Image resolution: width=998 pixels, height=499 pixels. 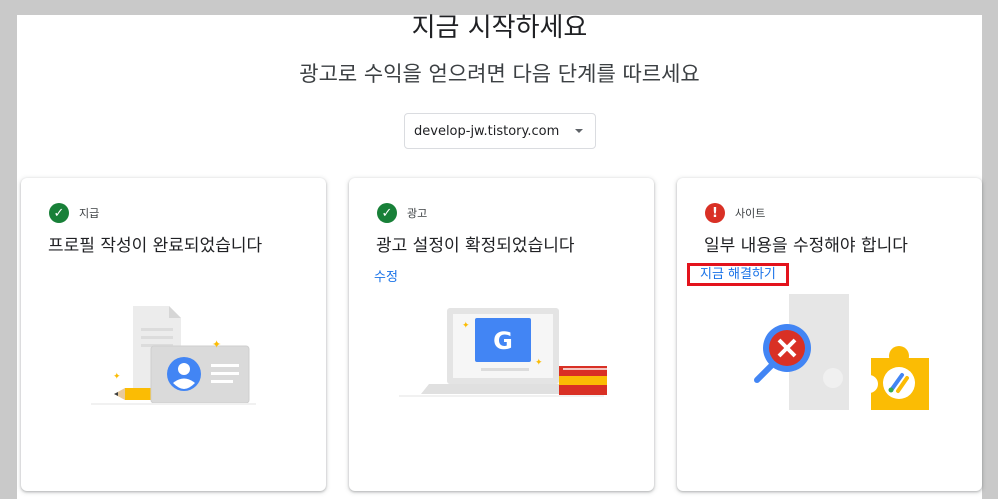 I want to click on page-title: 지금 시작하세요, so click(x=499, y=28).